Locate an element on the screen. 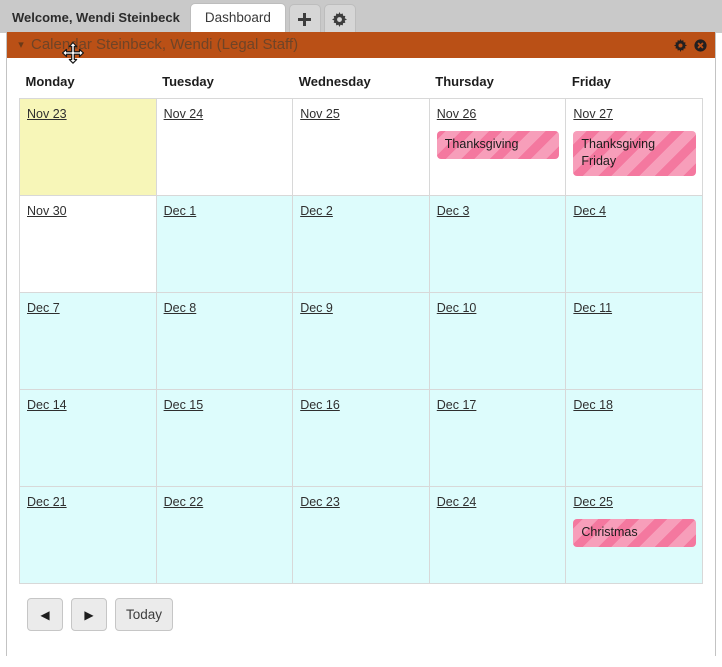  calendar-day-cell: Dec 4 is located at coordinates (634, 244).